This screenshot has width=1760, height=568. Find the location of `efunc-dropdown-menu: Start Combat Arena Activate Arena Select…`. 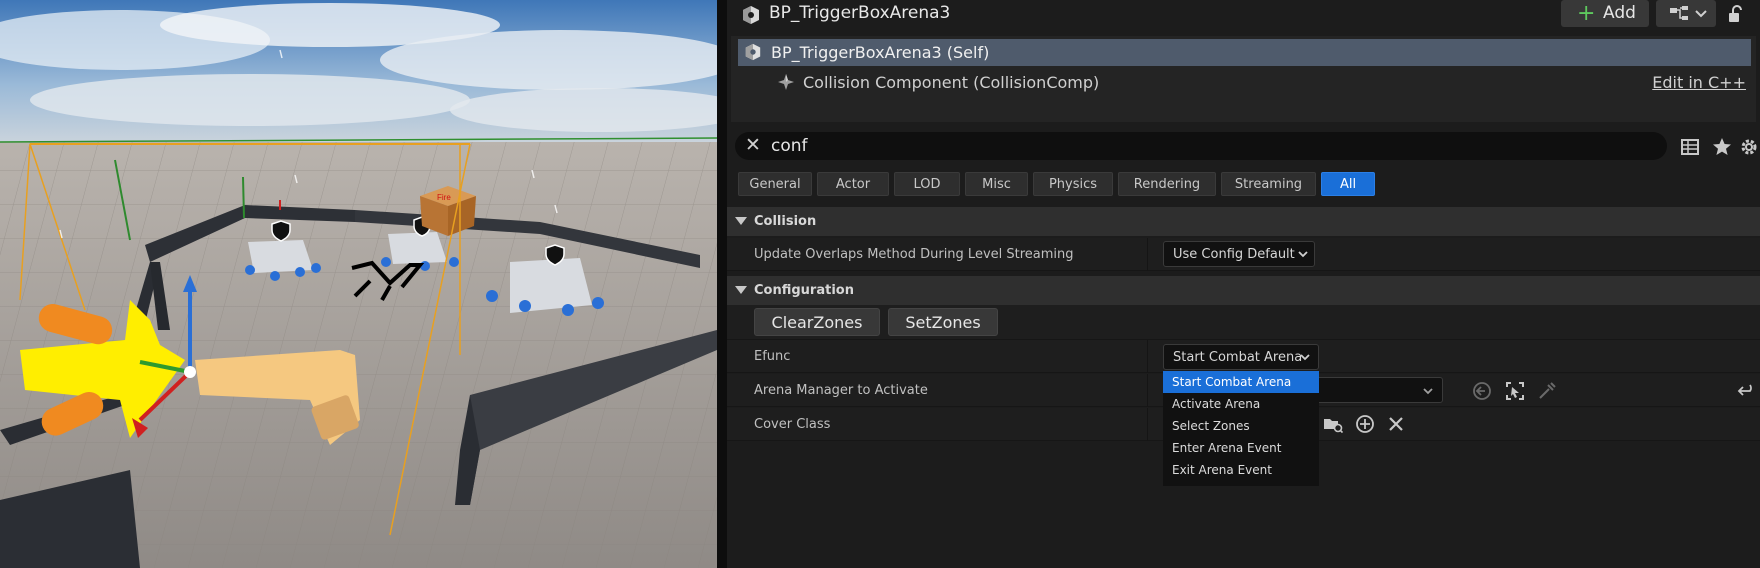

efunc-dropdown-menu: Start Combat Arena Activate Arena Select… is located at coordinates (1241, 428).